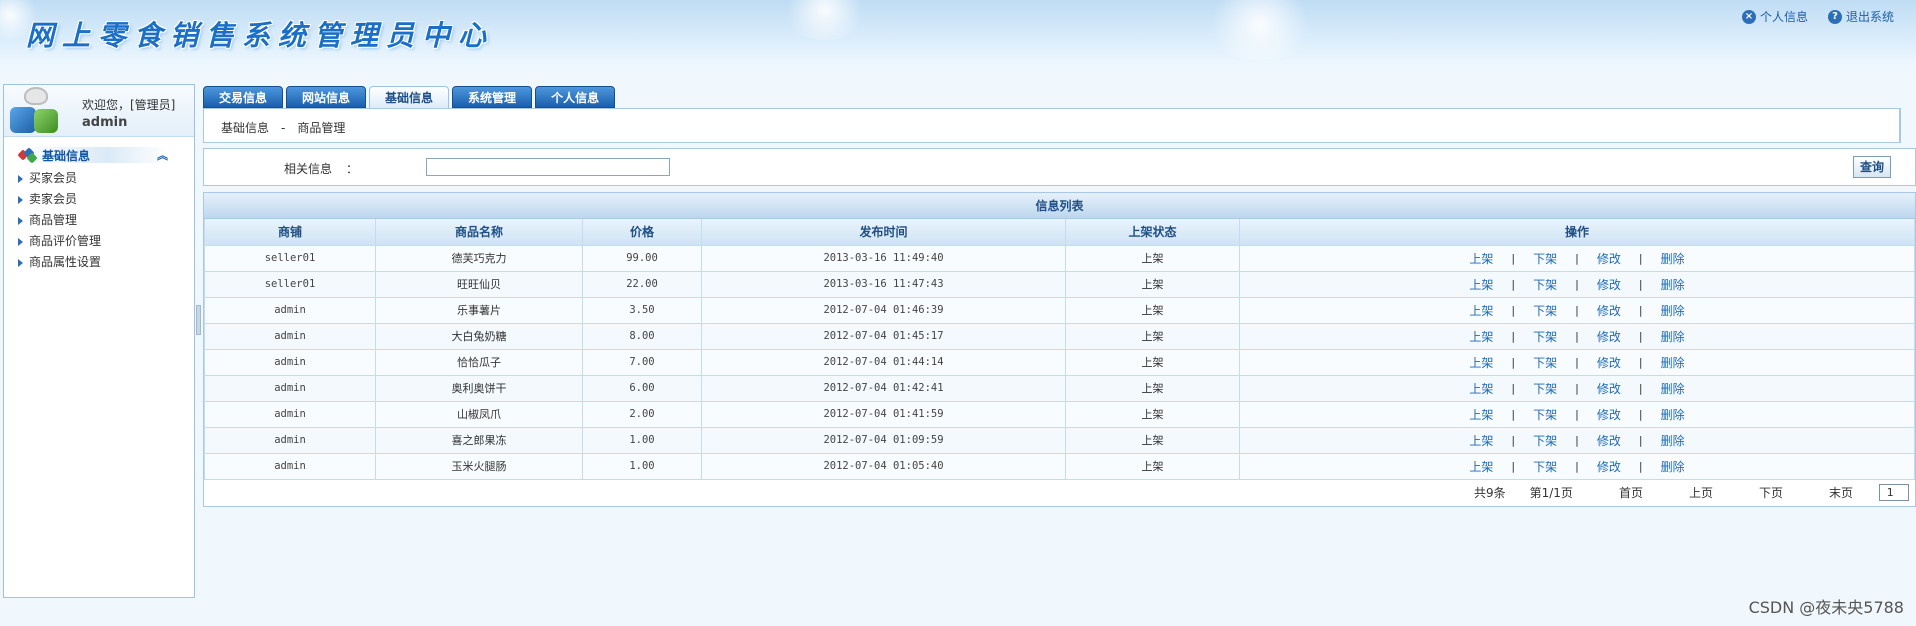 The width and height of the screenshot is (1916, 626). Describe the element at coordinates (1817, 16) in the screenshot. I see `top-links: × 个人信息 ? 退出系统` at that location.